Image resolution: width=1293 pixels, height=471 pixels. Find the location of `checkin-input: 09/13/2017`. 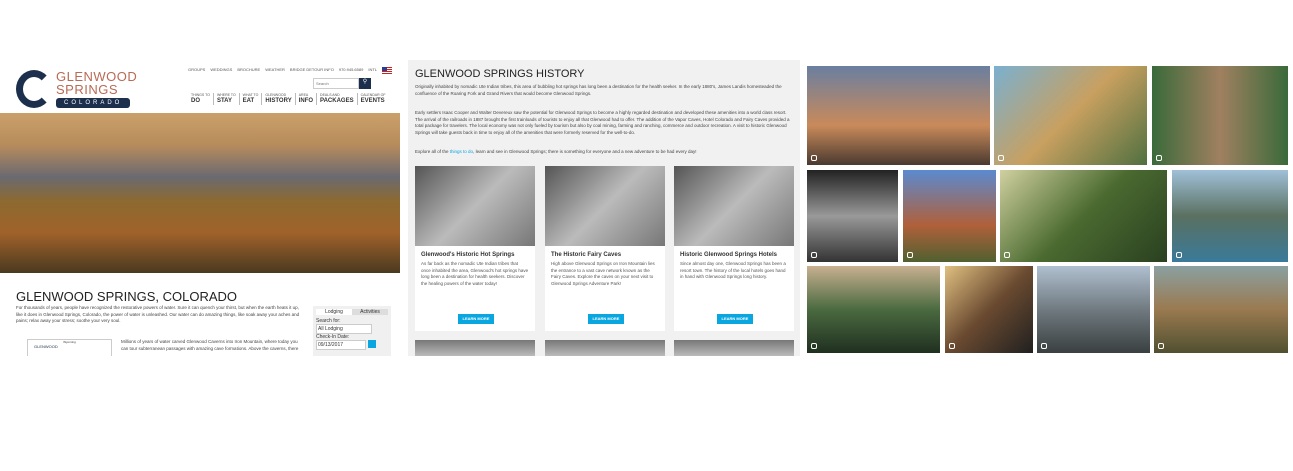

checkin-input: 09/13/2017 is located at coordinates (341, 345).